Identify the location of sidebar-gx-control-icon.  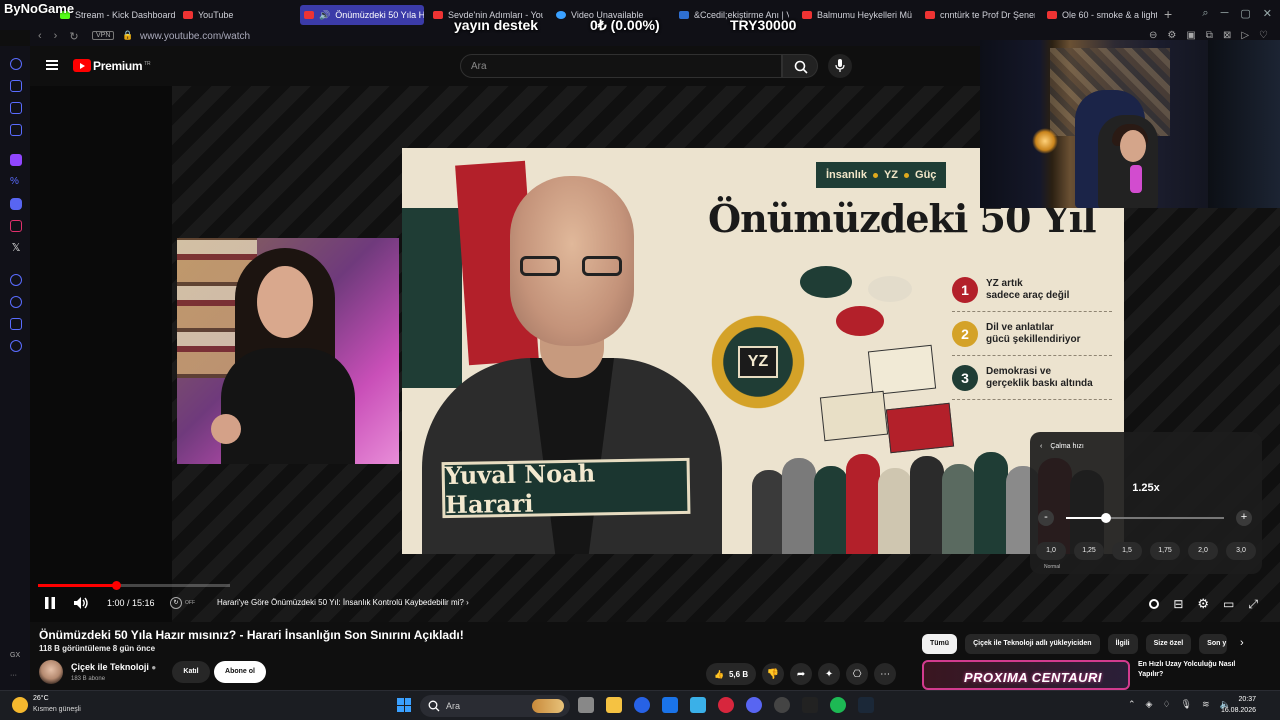
(16, 86).